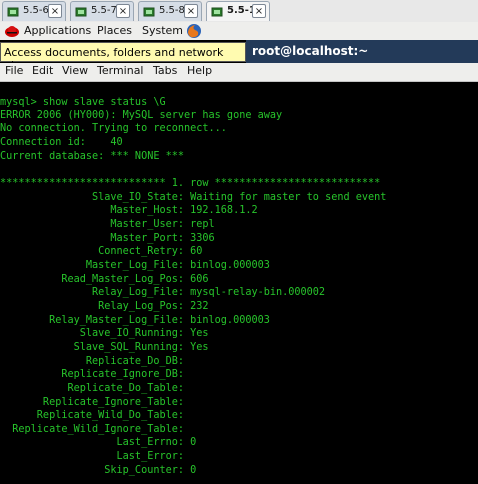  What do you see at coordinates (92, 429) in the screenshot?
I see `terminal-line: Replicate_Wild_Ignore_Table:` at bounding box center [92, 429].